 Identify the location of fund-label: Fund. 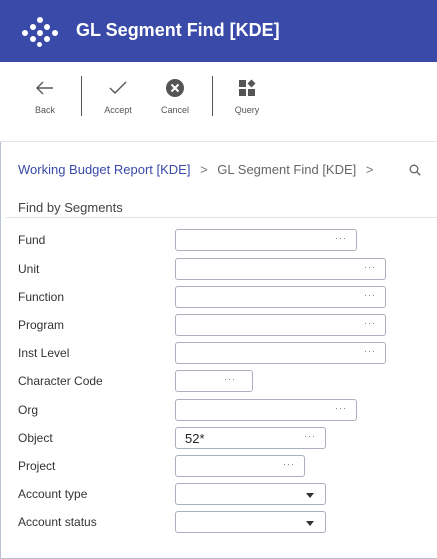
(32, 240).